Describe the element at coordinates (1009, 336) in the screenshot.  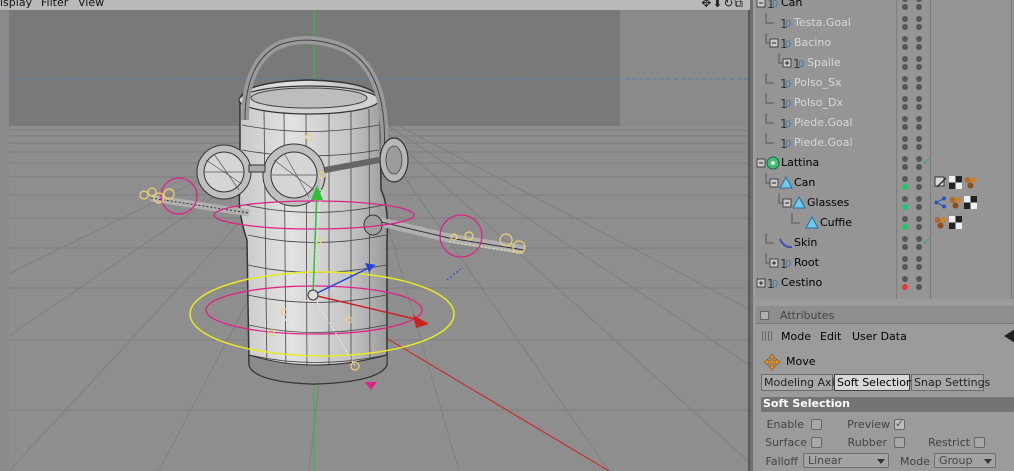
I see `back-arrow-icon` at that location.